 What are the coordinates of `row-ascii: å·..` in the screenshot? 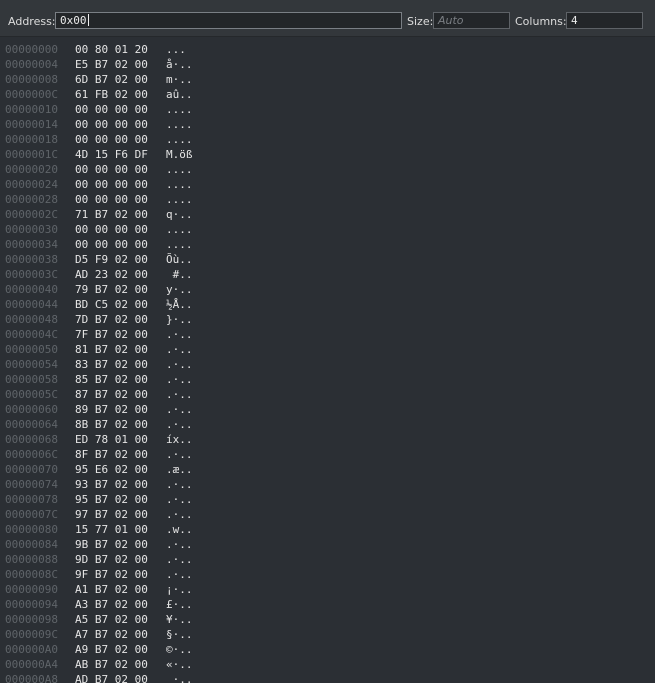 It's located at (179, 64).